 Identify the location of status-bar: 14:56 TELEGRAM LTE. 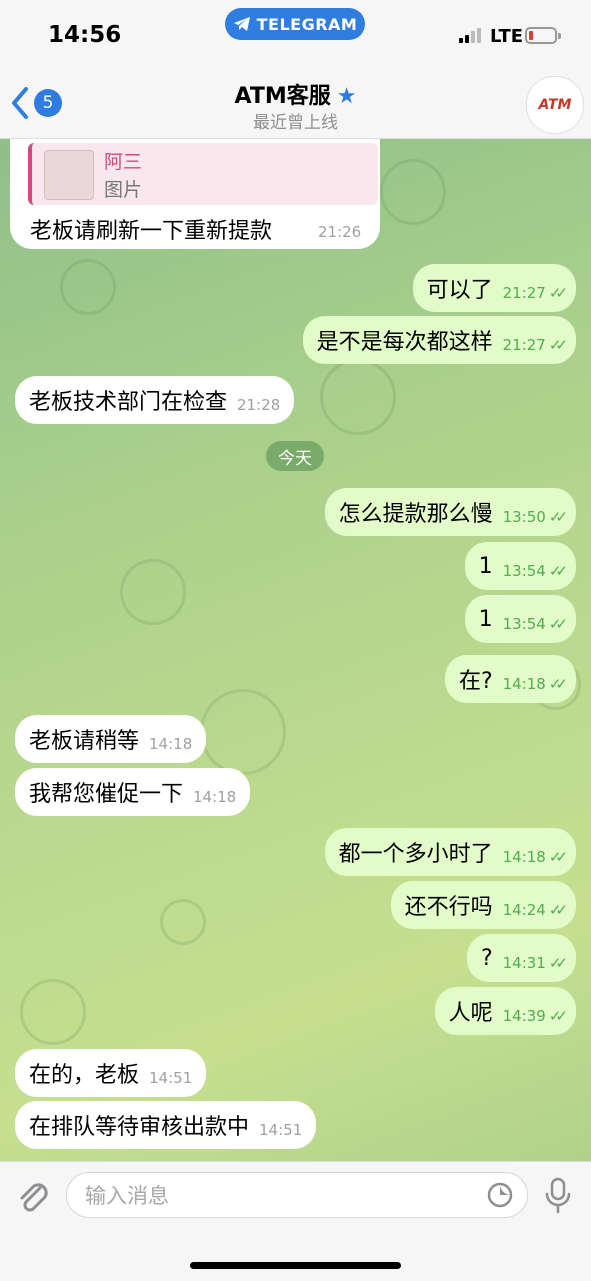
(295, 35).